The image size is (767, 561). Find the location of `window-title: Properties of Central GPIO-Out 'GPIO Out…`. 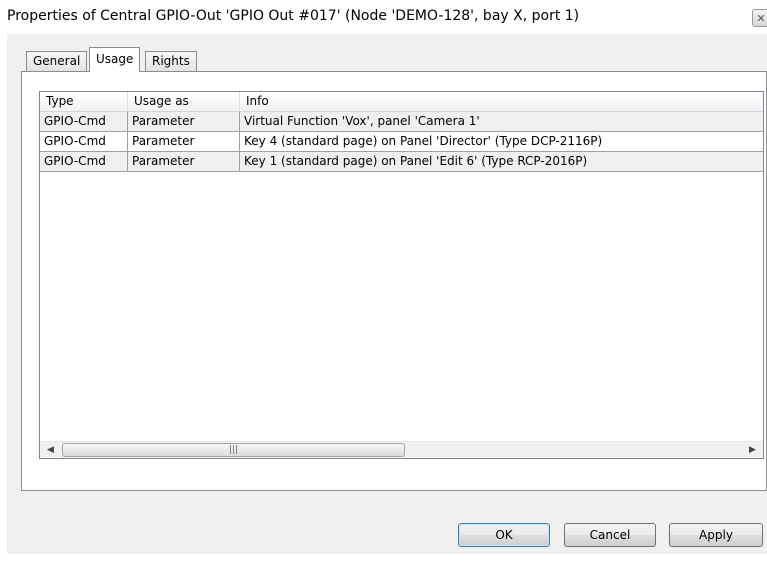

window-title: Properties of Central GPIO-Out 'GPIO Out… is located at coordinates (293, 16).